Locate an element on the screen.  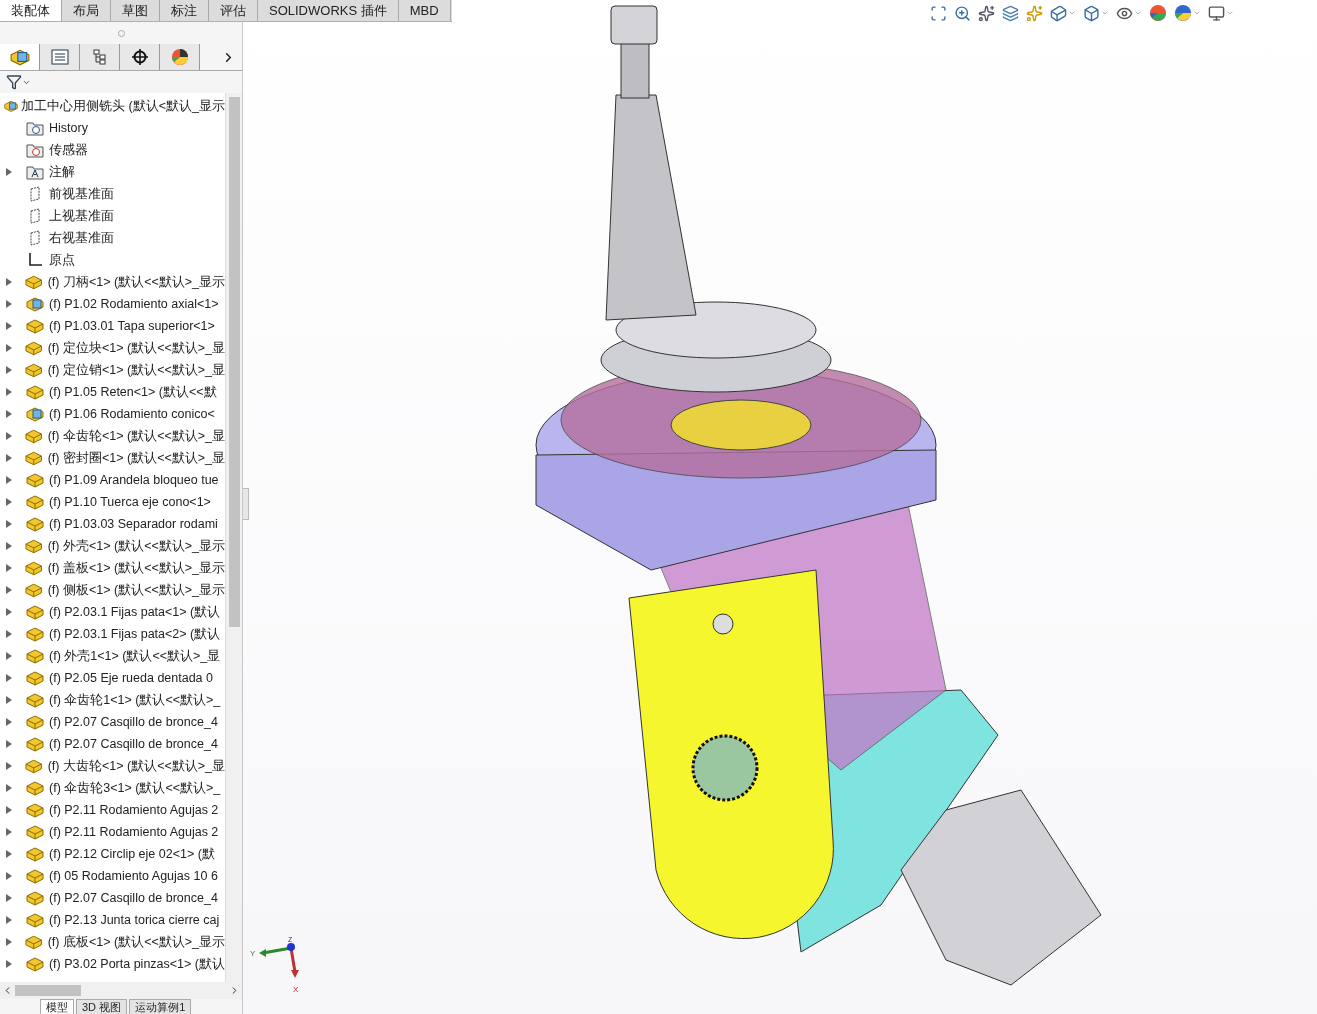
bottom-tab: 3D 视图 is located at coordinates (102, 1006).